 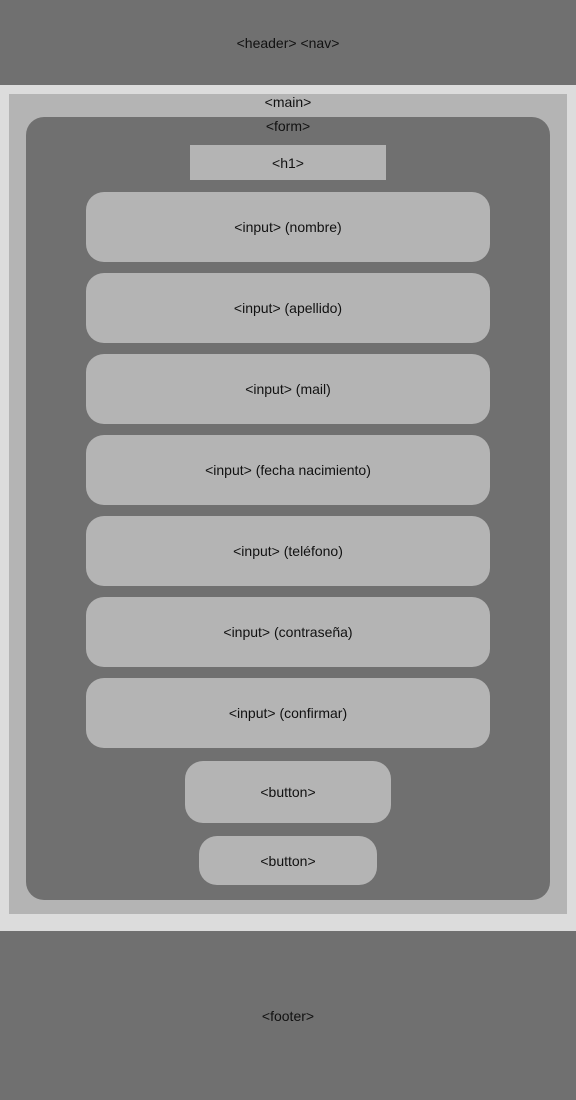 I want to click on input-label: <input> (teléfono), so click(x=288, y=551).